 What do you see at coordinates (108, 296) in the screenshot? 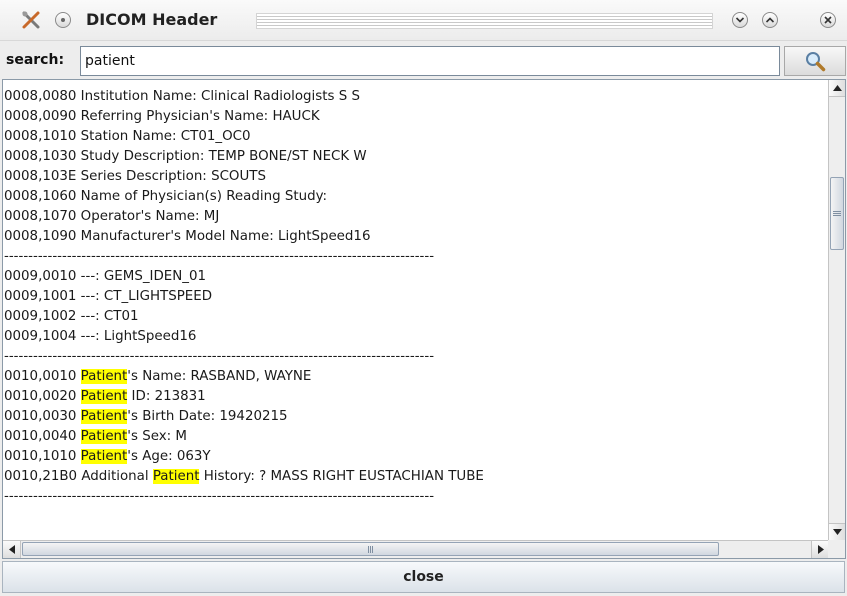
I see `header-line-text: 0009,1001 ---: CT_LIGHTSPEED` at bounding box center [108, 296].